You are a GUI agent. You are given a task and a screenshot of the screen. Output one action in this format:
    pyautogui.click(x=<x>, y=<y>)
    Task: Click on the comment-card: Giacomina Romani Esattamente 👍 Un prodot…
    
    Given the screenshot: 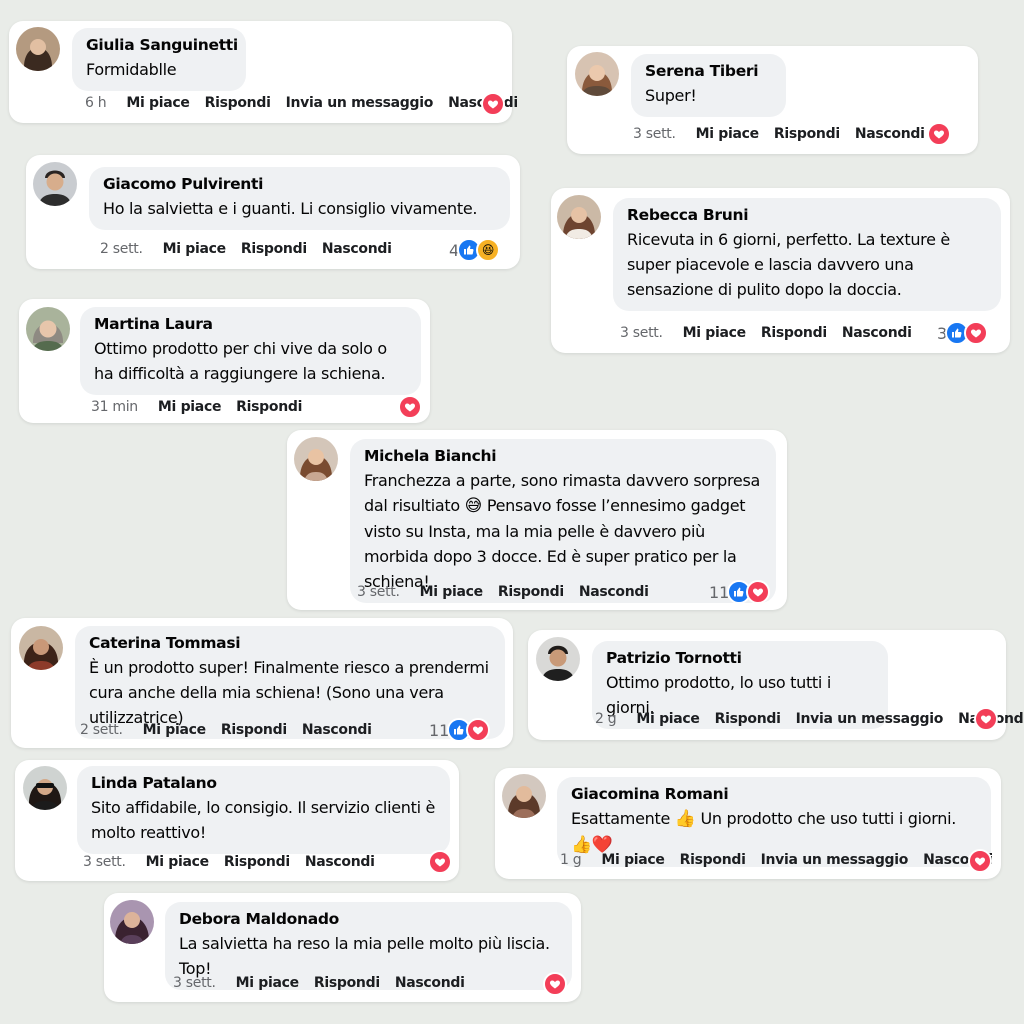 What is the action you would take?
    pyautogui.click(x=748, y=823)
    